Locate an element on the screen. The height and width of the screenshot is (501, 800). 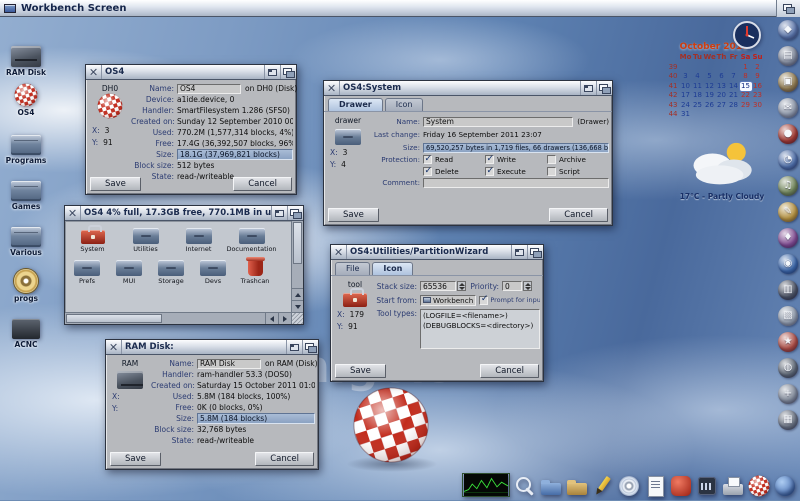
boing-icon is located at coordinates (759, 486).